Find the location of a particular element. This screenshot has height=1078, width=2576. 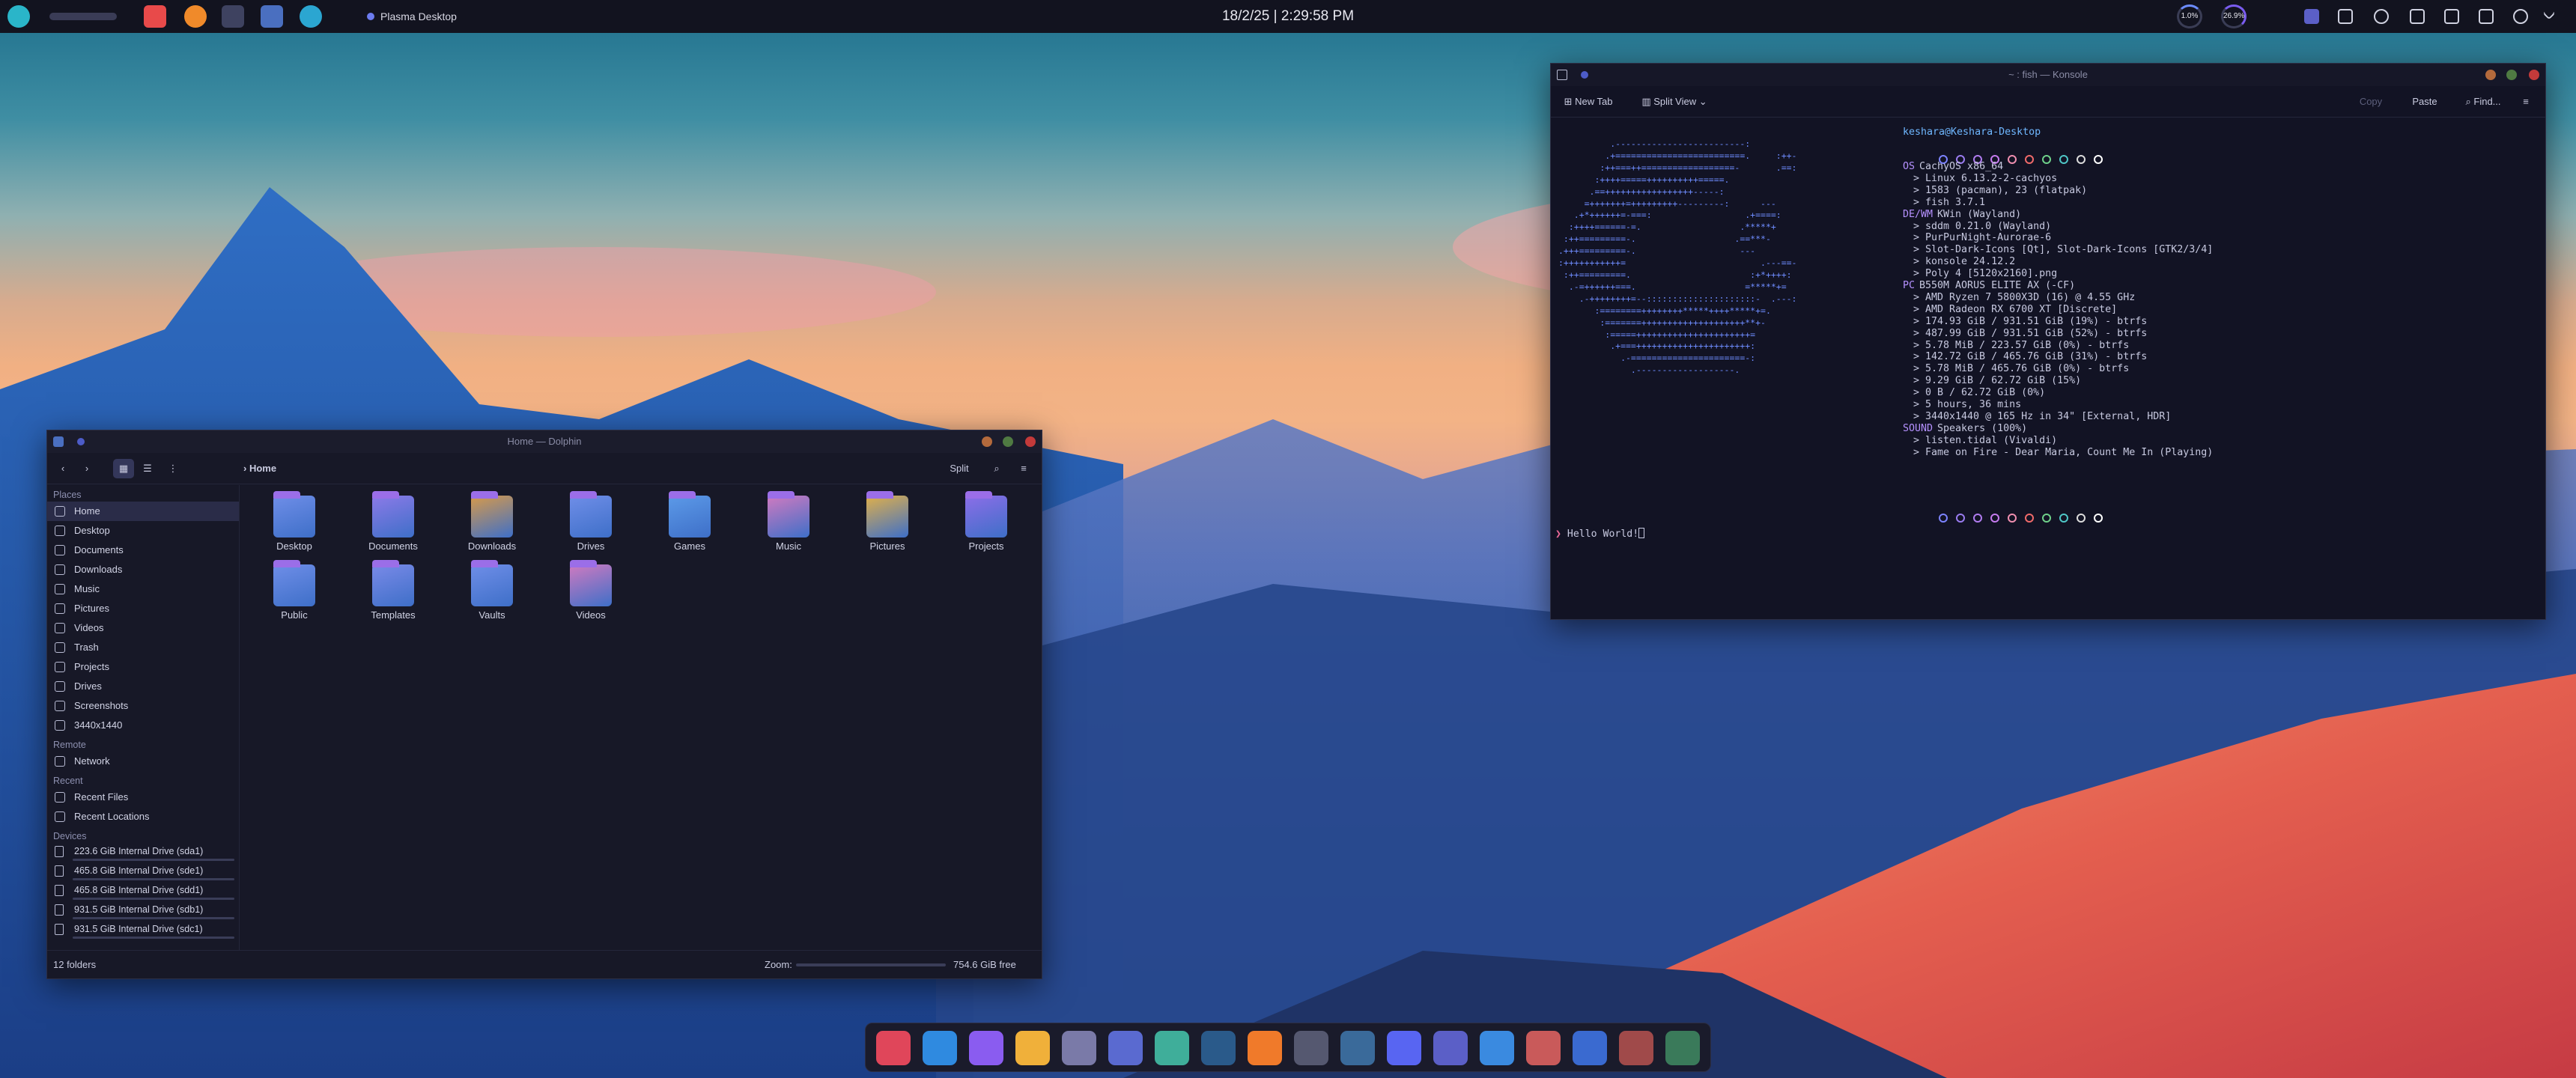

folder-projects: Projects is located at coordinates (986, 521).